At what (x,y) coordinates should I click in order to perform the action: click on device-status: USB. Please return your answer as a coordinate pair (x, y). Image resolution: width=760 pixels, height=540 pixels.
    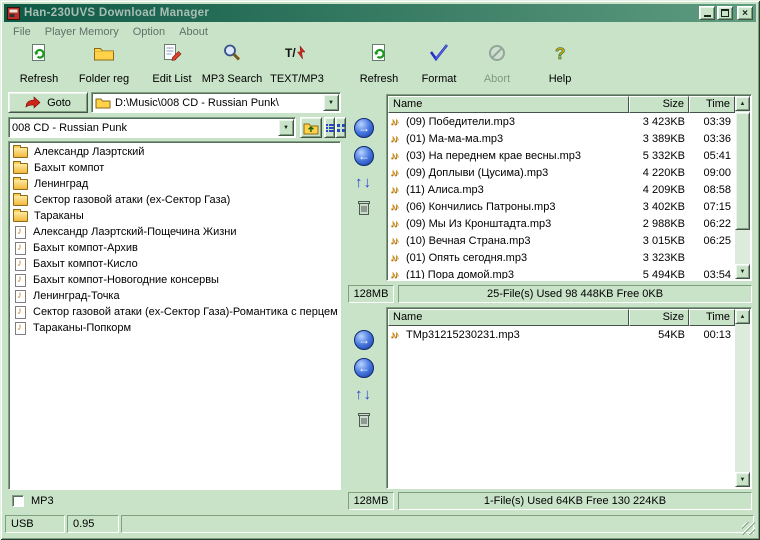
    Looking at the image, I should click on (35, 524).